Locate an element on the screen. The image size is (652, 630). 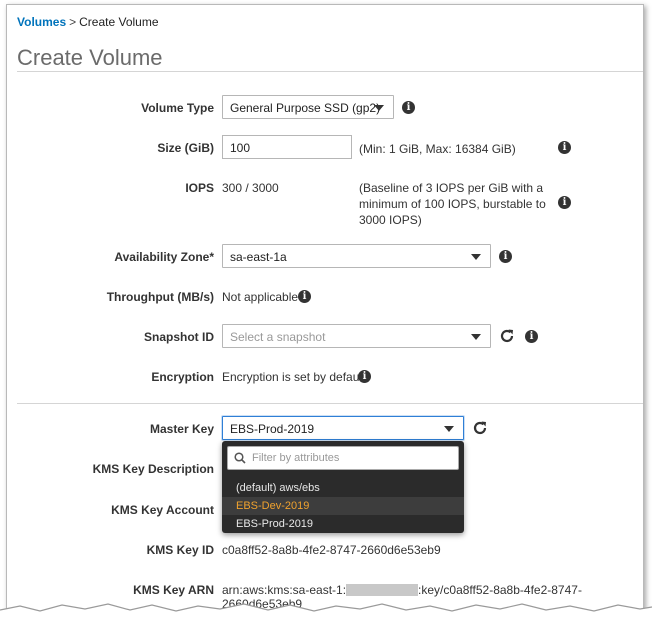
kms-key-id-label: KMS Key ID is located at coordinates (180, 550).